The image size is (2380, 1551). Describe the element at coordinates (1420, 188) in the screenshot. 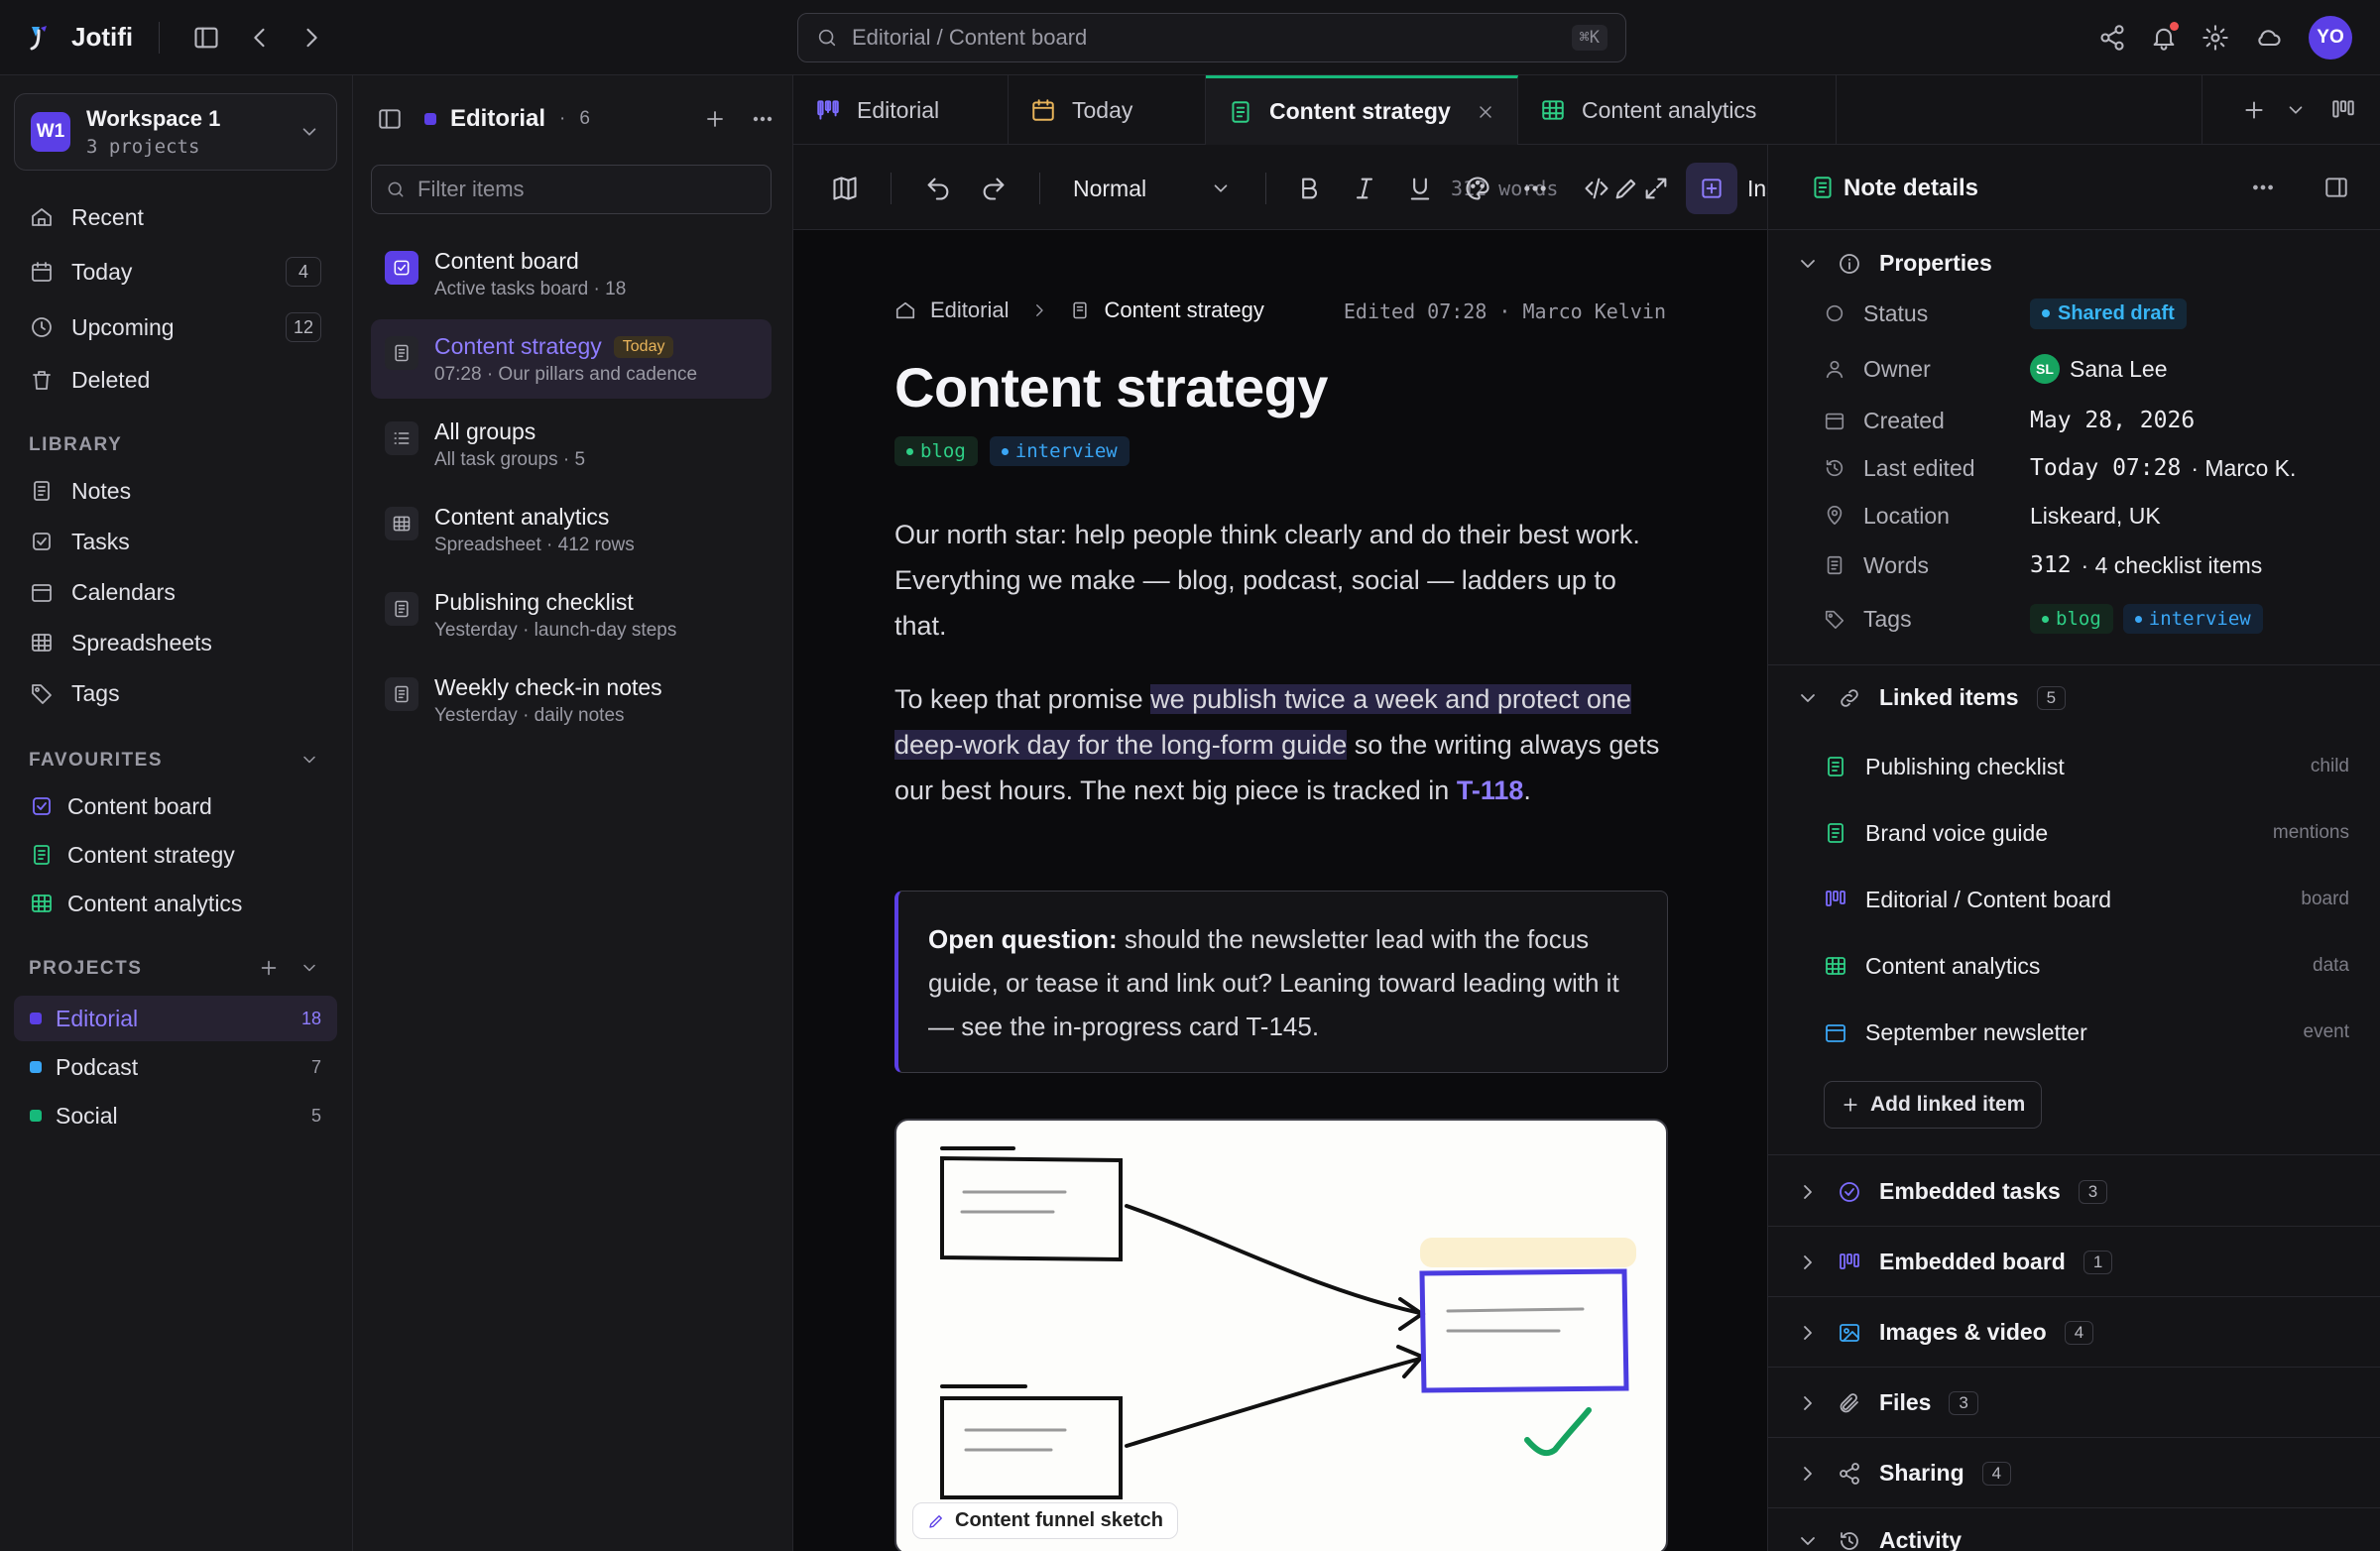

I see `underline-icon` at that location.